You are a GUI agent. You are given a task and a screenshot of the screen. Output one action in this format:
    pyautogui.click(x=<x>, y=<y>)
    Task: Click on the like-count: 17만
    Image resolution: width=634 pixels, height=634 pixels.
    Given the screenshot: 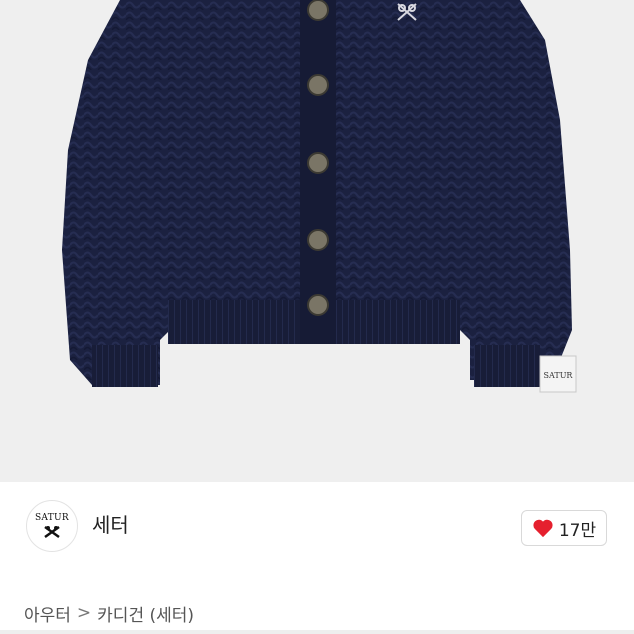 What is the action you would take?
    pyautogui.click(x=577, y=530)
    